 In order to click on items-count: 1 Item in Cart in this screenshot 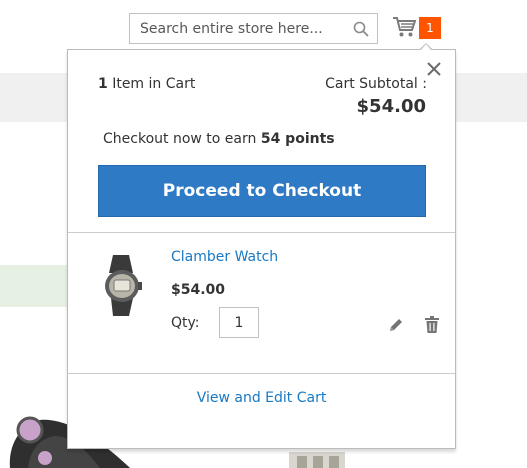, I will do `click(146, 84)`.